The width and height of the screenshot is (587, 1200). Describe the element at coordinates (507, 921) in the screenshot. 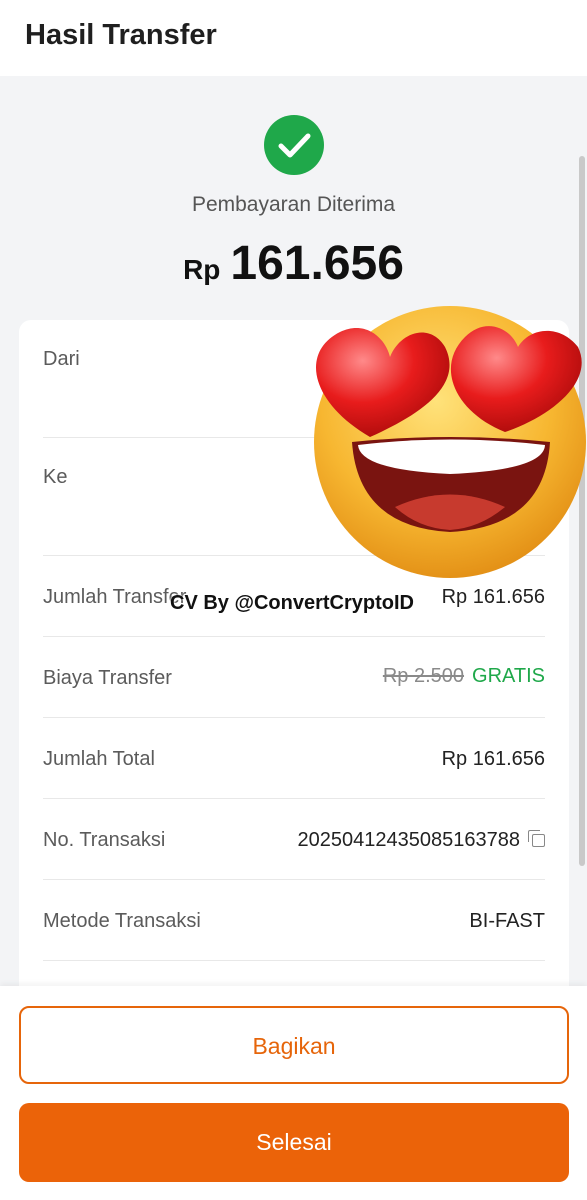

I see `method-value: BI-FAST` at that location.